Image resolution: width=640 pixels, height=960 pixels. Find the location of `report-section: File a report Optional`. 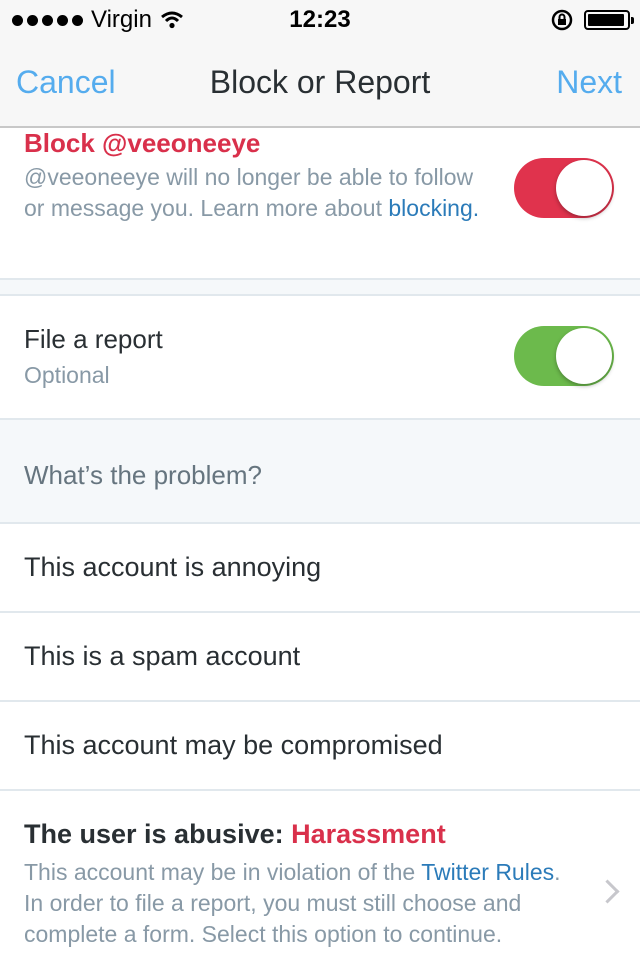

report-section: File a report Optional is located at coordinates (320, 358).